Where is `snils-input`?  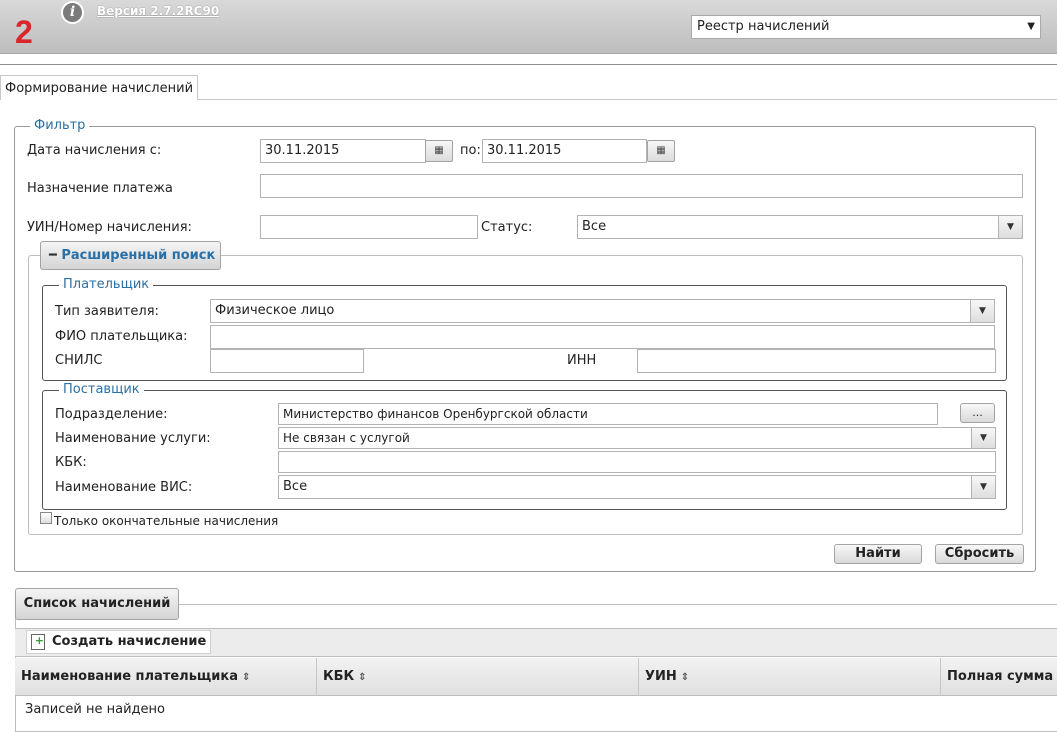 snils-input is located at coordinates (287, 361).